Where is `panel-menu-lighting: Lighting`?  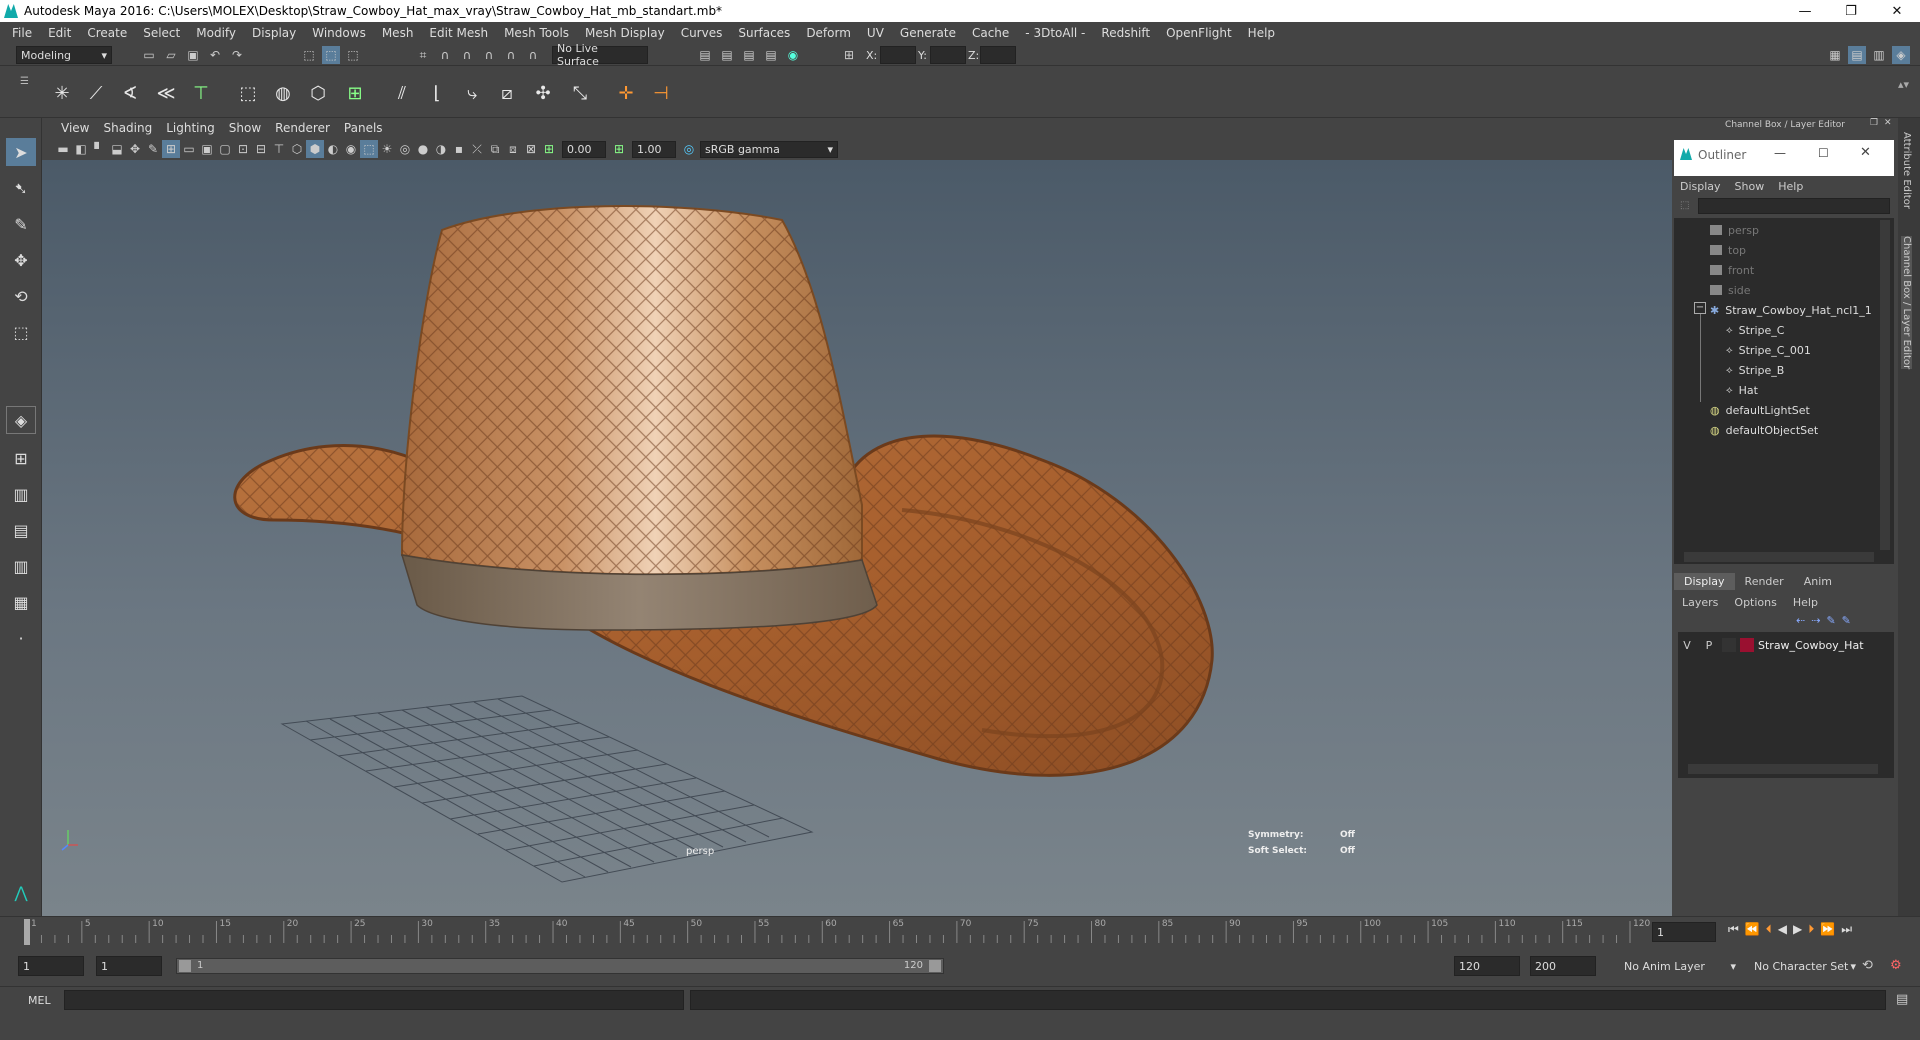 panel-menu-lighting: Lighting is located at coordinates (190, 128).